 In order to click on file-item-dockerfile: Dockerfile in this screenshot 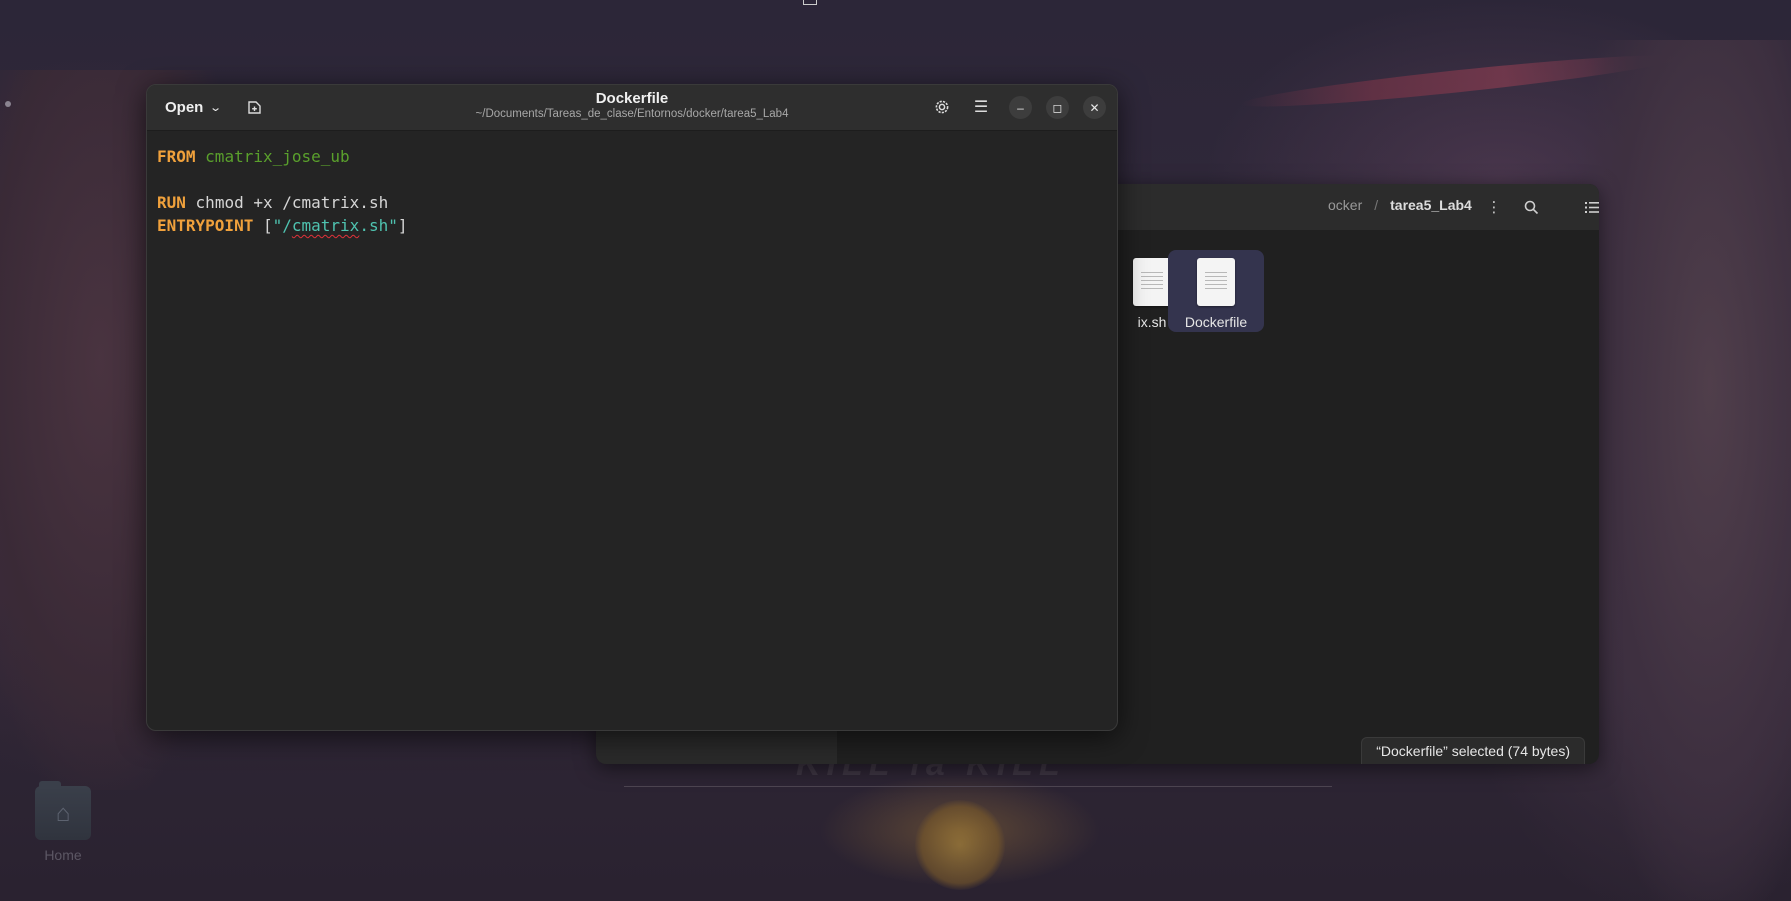, I will do `click(1216, 291)`.